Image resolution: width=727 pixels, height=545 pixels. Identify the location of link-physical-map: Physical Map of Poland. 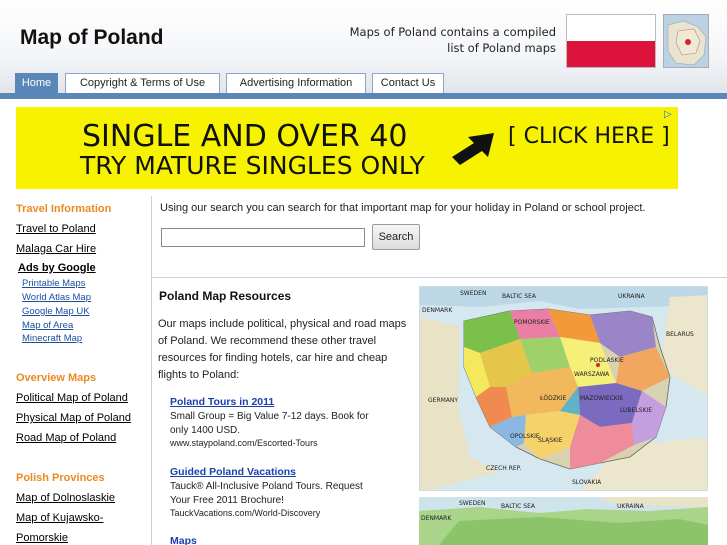
(73, 418).